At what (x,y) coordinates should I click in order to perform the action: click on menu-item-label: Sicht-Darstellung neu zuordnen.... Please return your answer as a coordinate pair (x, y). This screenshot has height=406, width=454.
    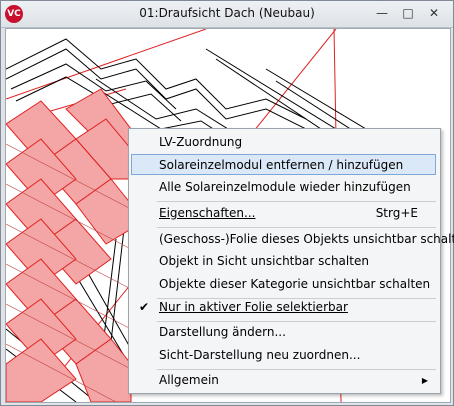
    Looking at the image, I should click on (260, 355).